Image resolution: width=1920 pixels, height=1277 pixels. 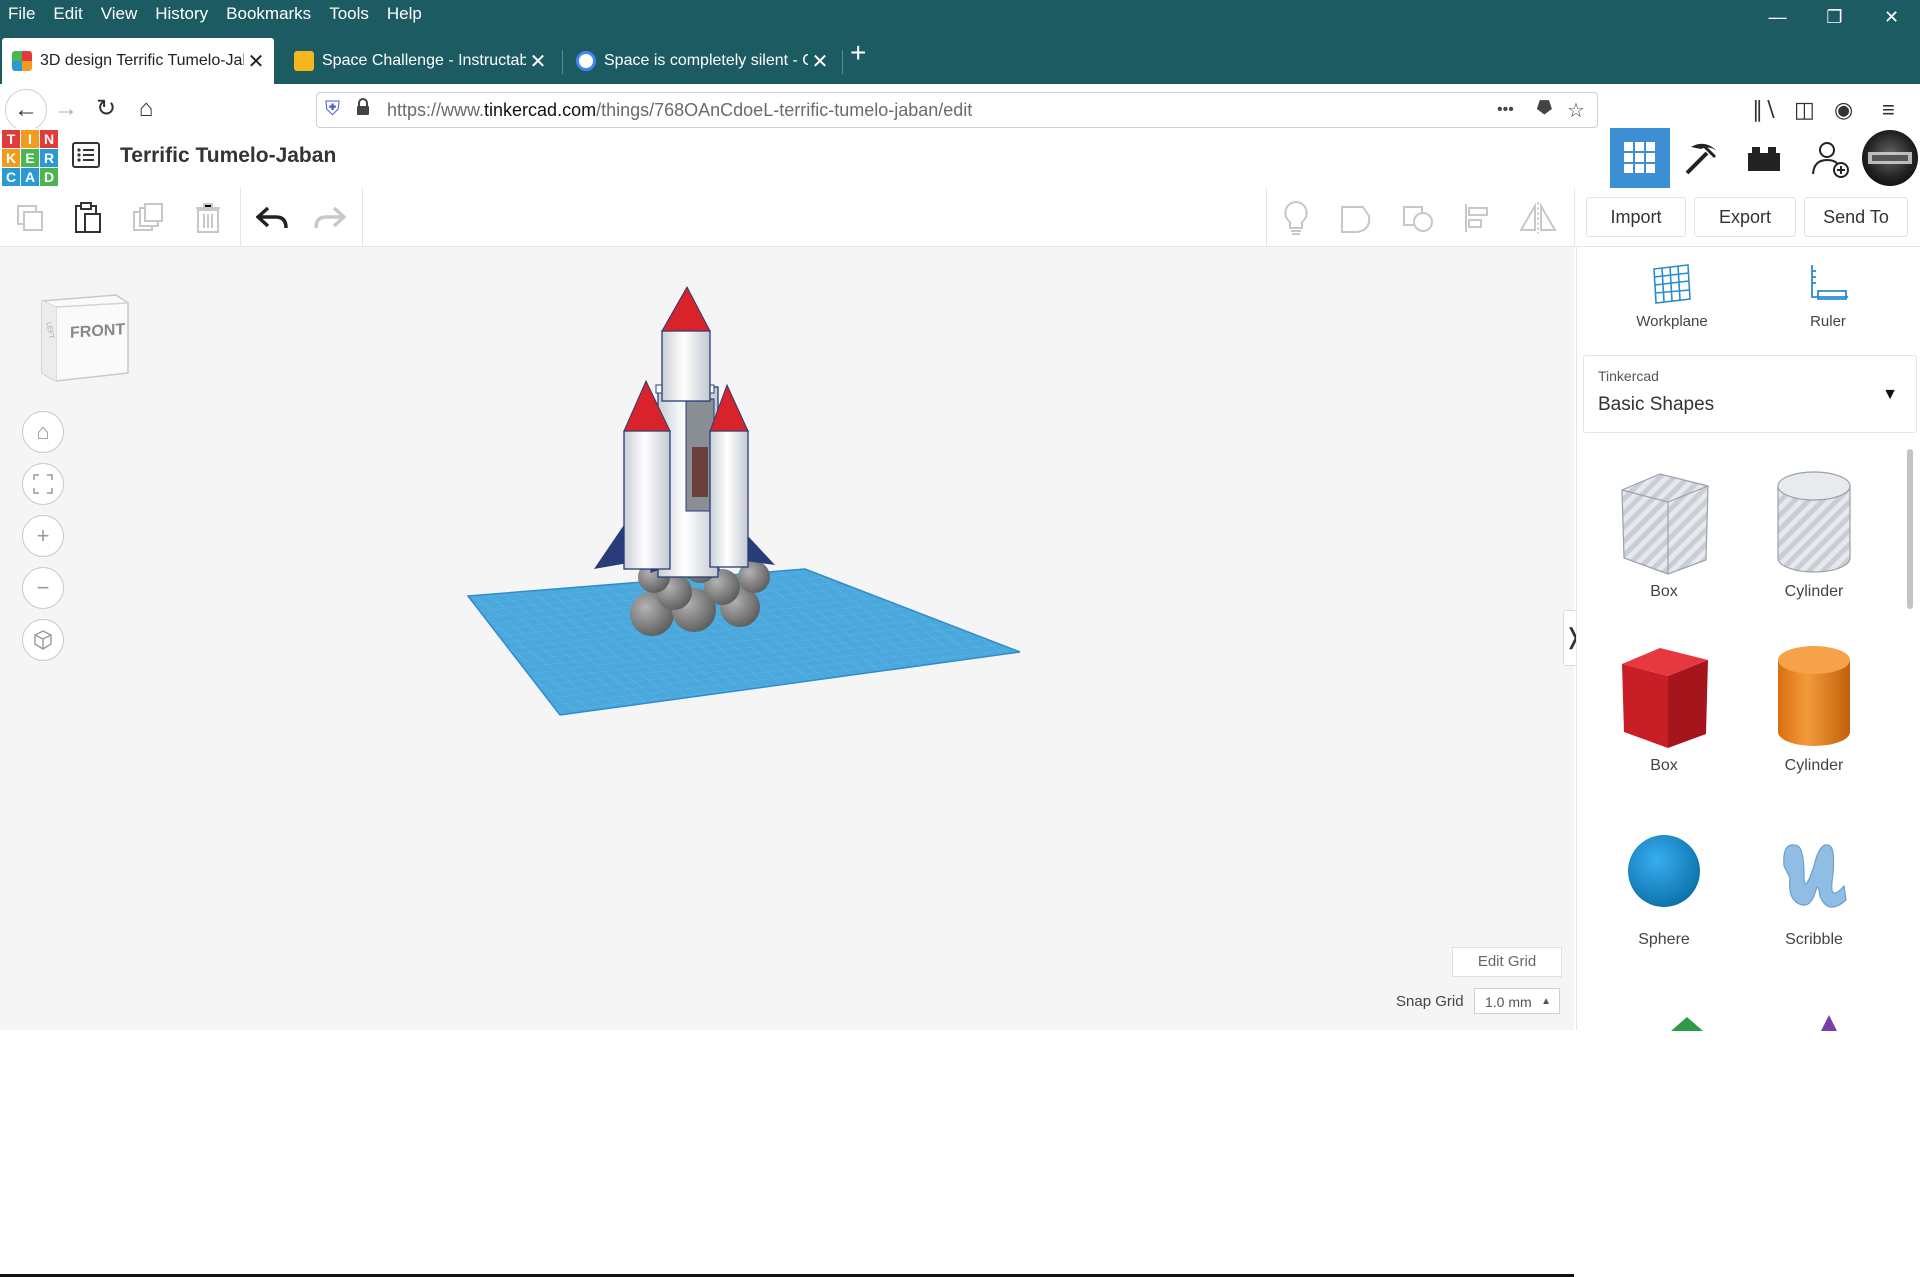 What do you see at coordinates (858, 53) in the screenshot?
I see `new-tab-icon: +` at bounding box center [858, 53].